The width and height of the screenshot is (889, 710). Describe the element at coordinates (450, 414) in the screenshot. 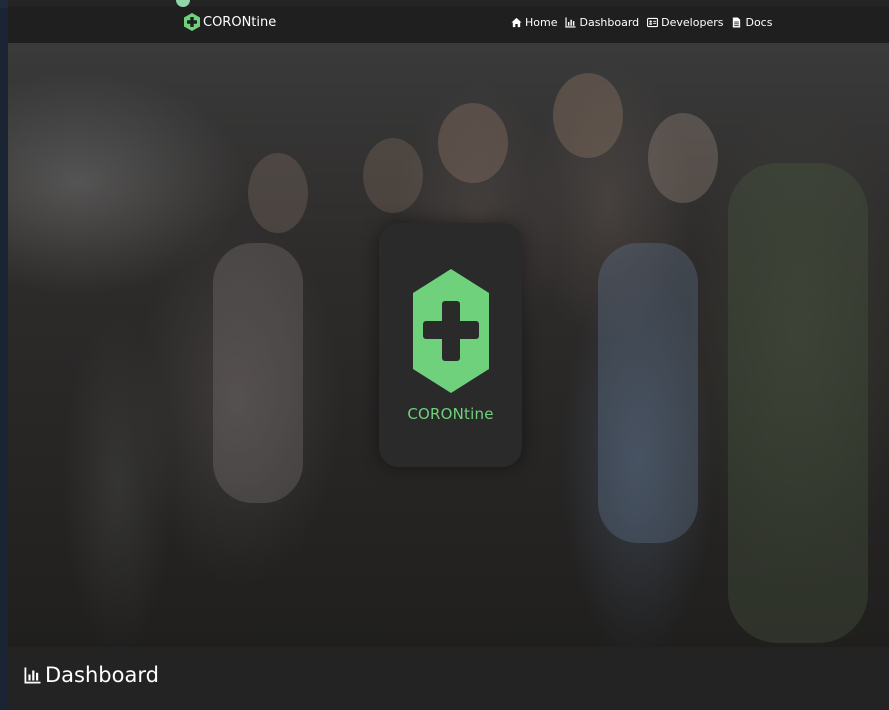

I see `logo-text: CORONtine` at that location.